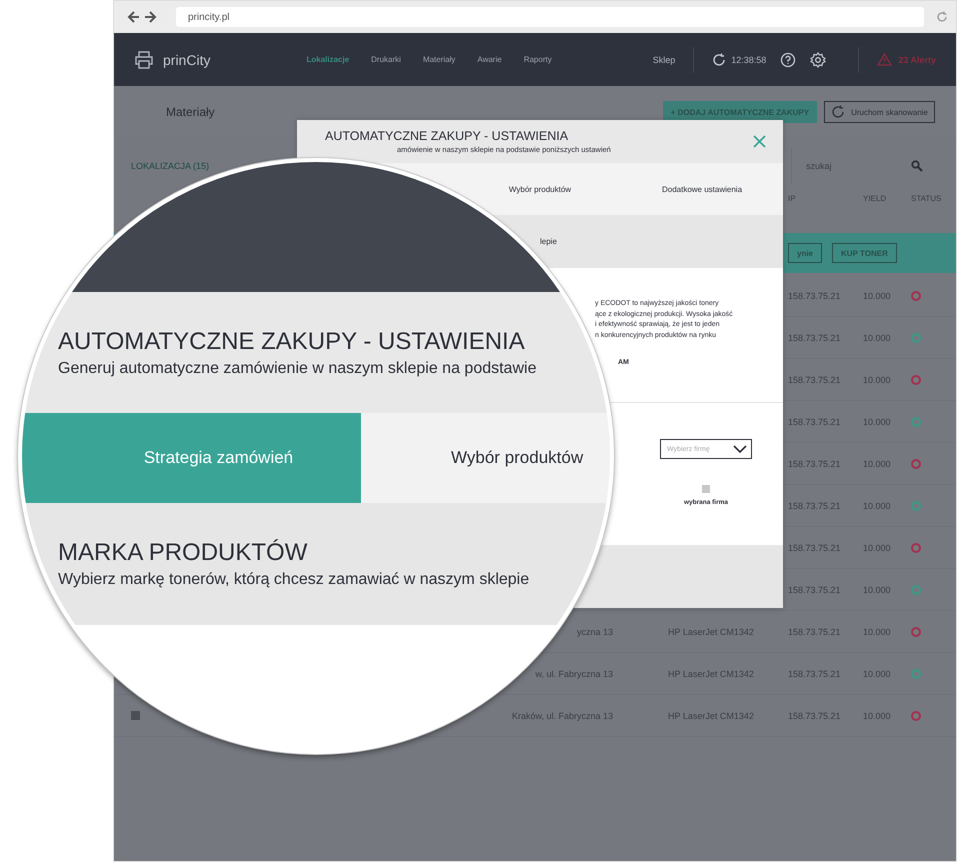 The width and height of the screenshot is (960, 867). Describe the element at coordinates (706, 489) in the screenshot. I see `brand-placeholder-icon` at that location.